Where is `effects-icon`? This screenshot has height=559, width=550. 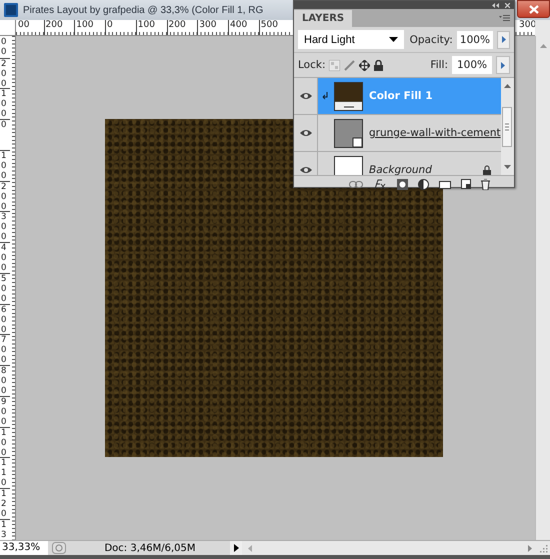 effects-icon is located at coordinates (379, 184).